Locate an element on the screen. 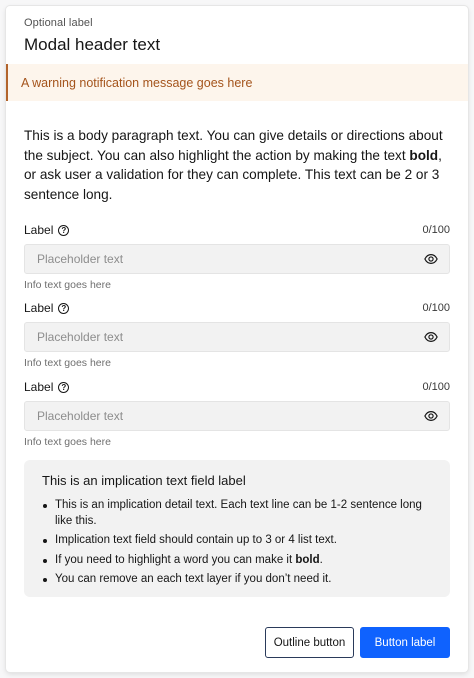  implication-title: This is an implication text field label is located at coordinates (144, 480).